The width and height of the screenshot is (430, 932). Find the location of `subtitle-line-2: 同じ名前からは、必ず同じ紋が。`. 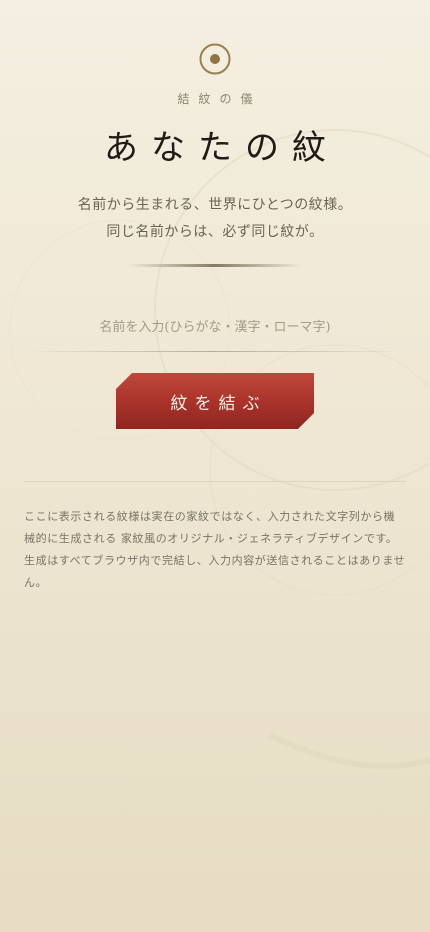

subtitle-line-2: 同じ名前からは、必ず同じ紋が。 is located at coordinates (215, 232).